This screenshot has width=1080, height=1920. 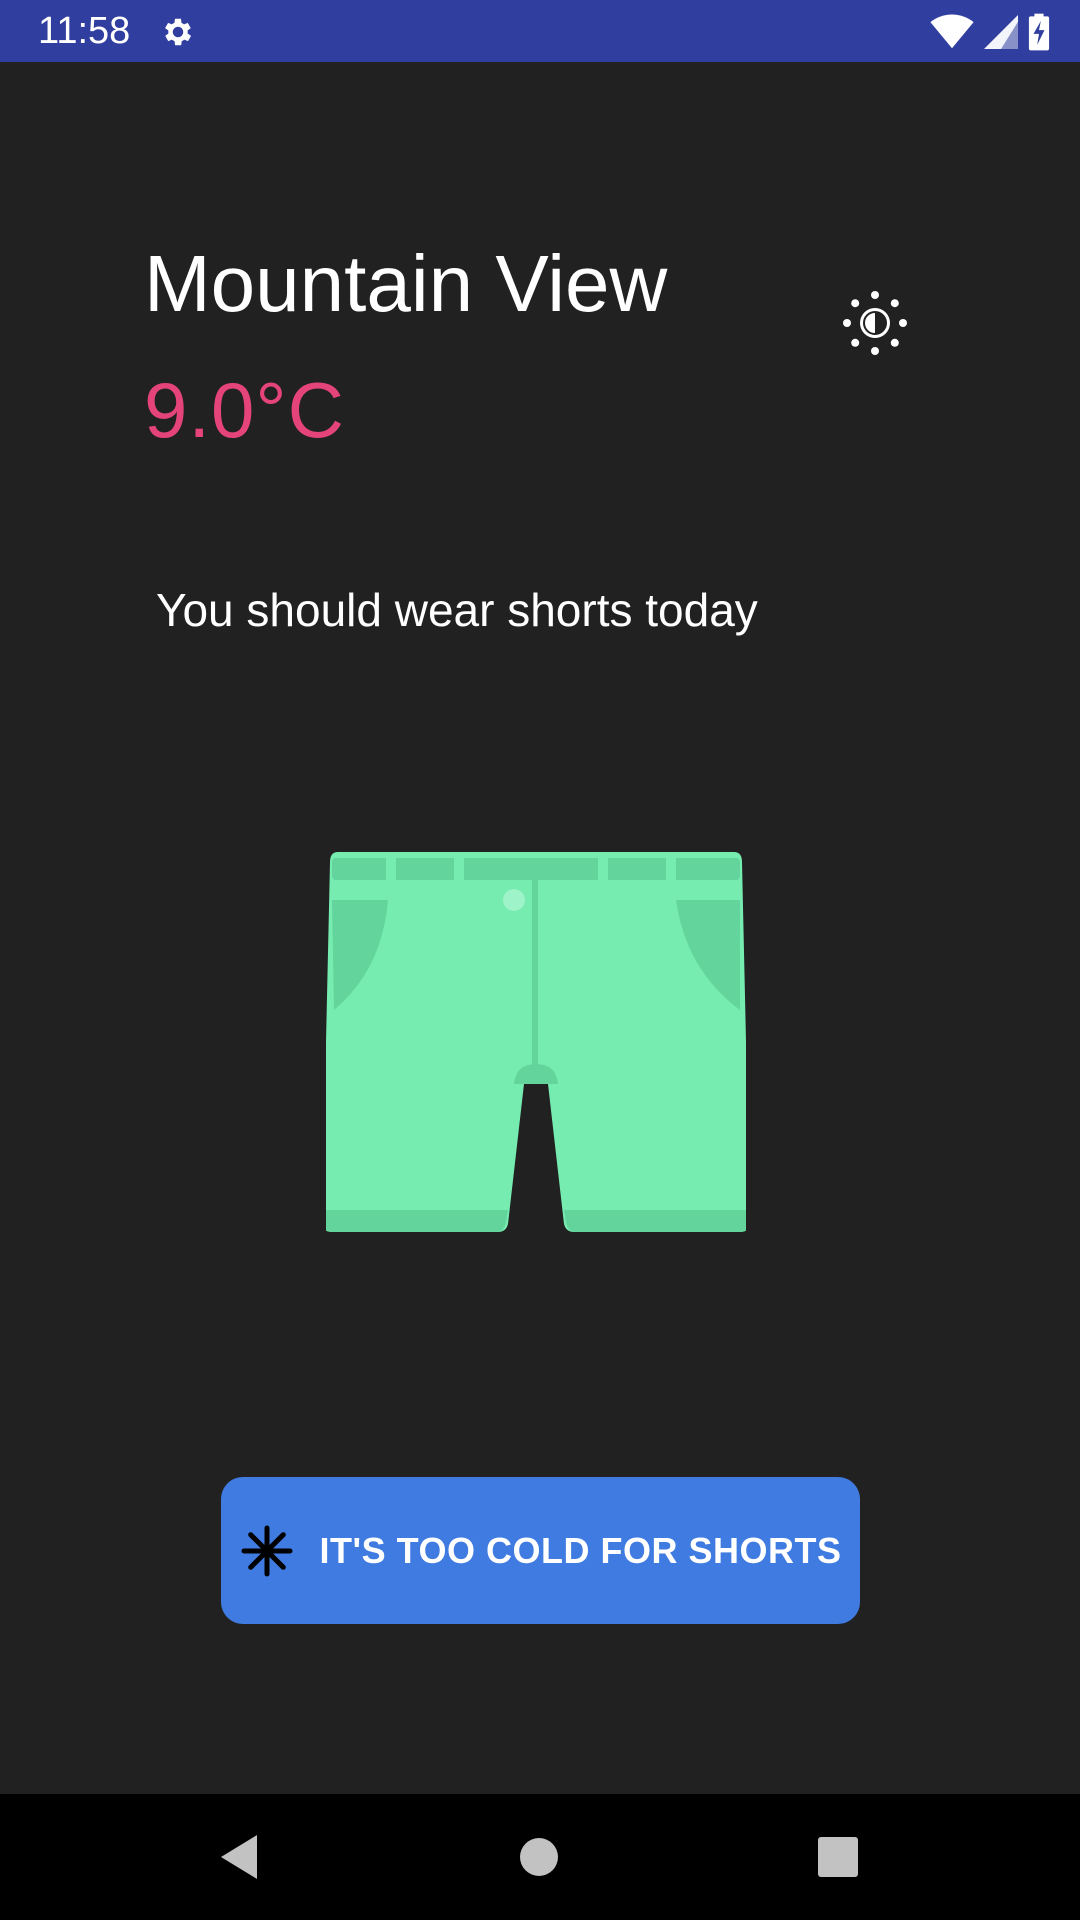 I want to click on status-icons, so click(x=990, y=32).